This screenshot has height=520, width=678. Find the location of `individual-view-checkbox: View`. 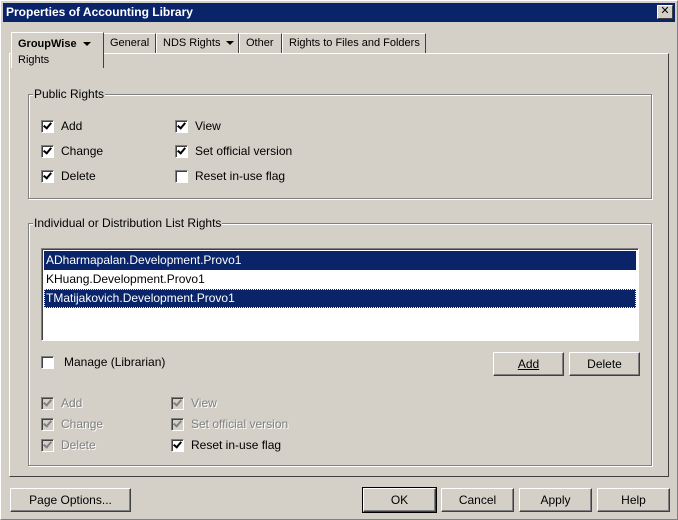

individual-view-checkbox: View is located at coordinates (194, 403).